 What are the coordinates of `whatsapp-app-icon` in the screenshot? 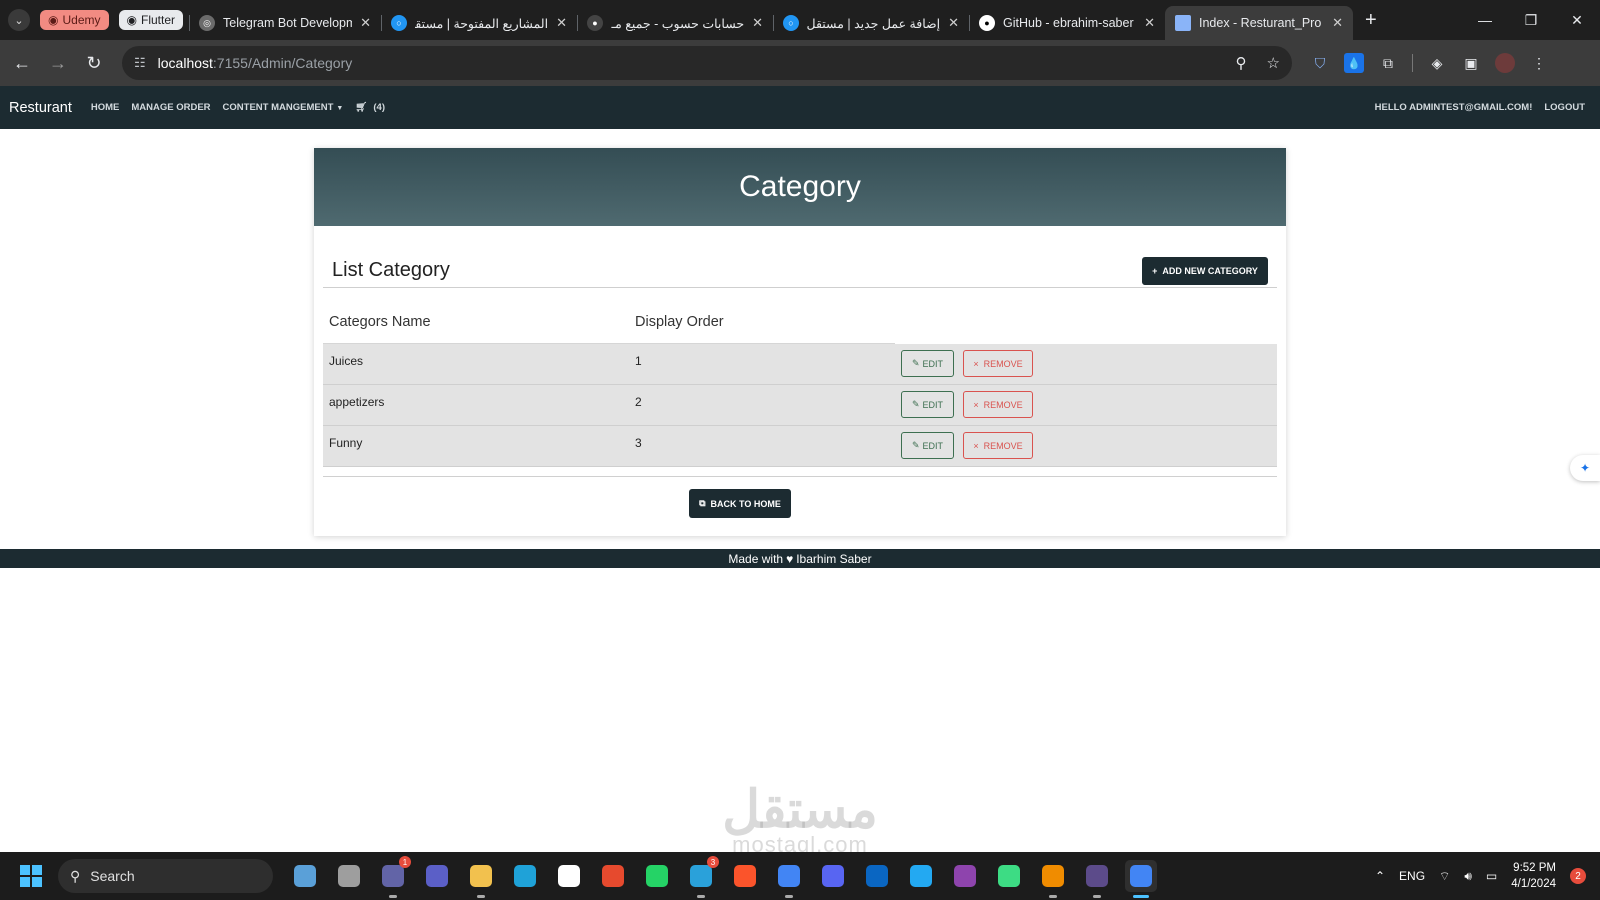 It's located at (657, 876).